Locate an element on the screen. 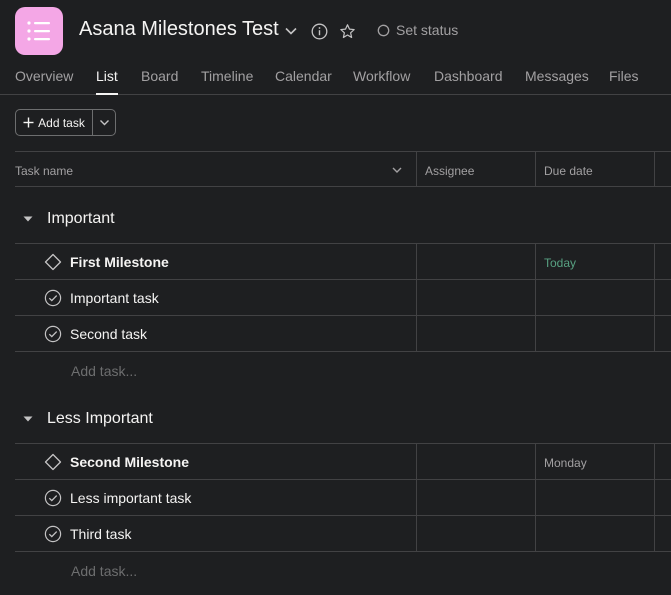 This screenshot has width=671, height=595. tab-calendar: Calendar is located at coordinates (303, 76).